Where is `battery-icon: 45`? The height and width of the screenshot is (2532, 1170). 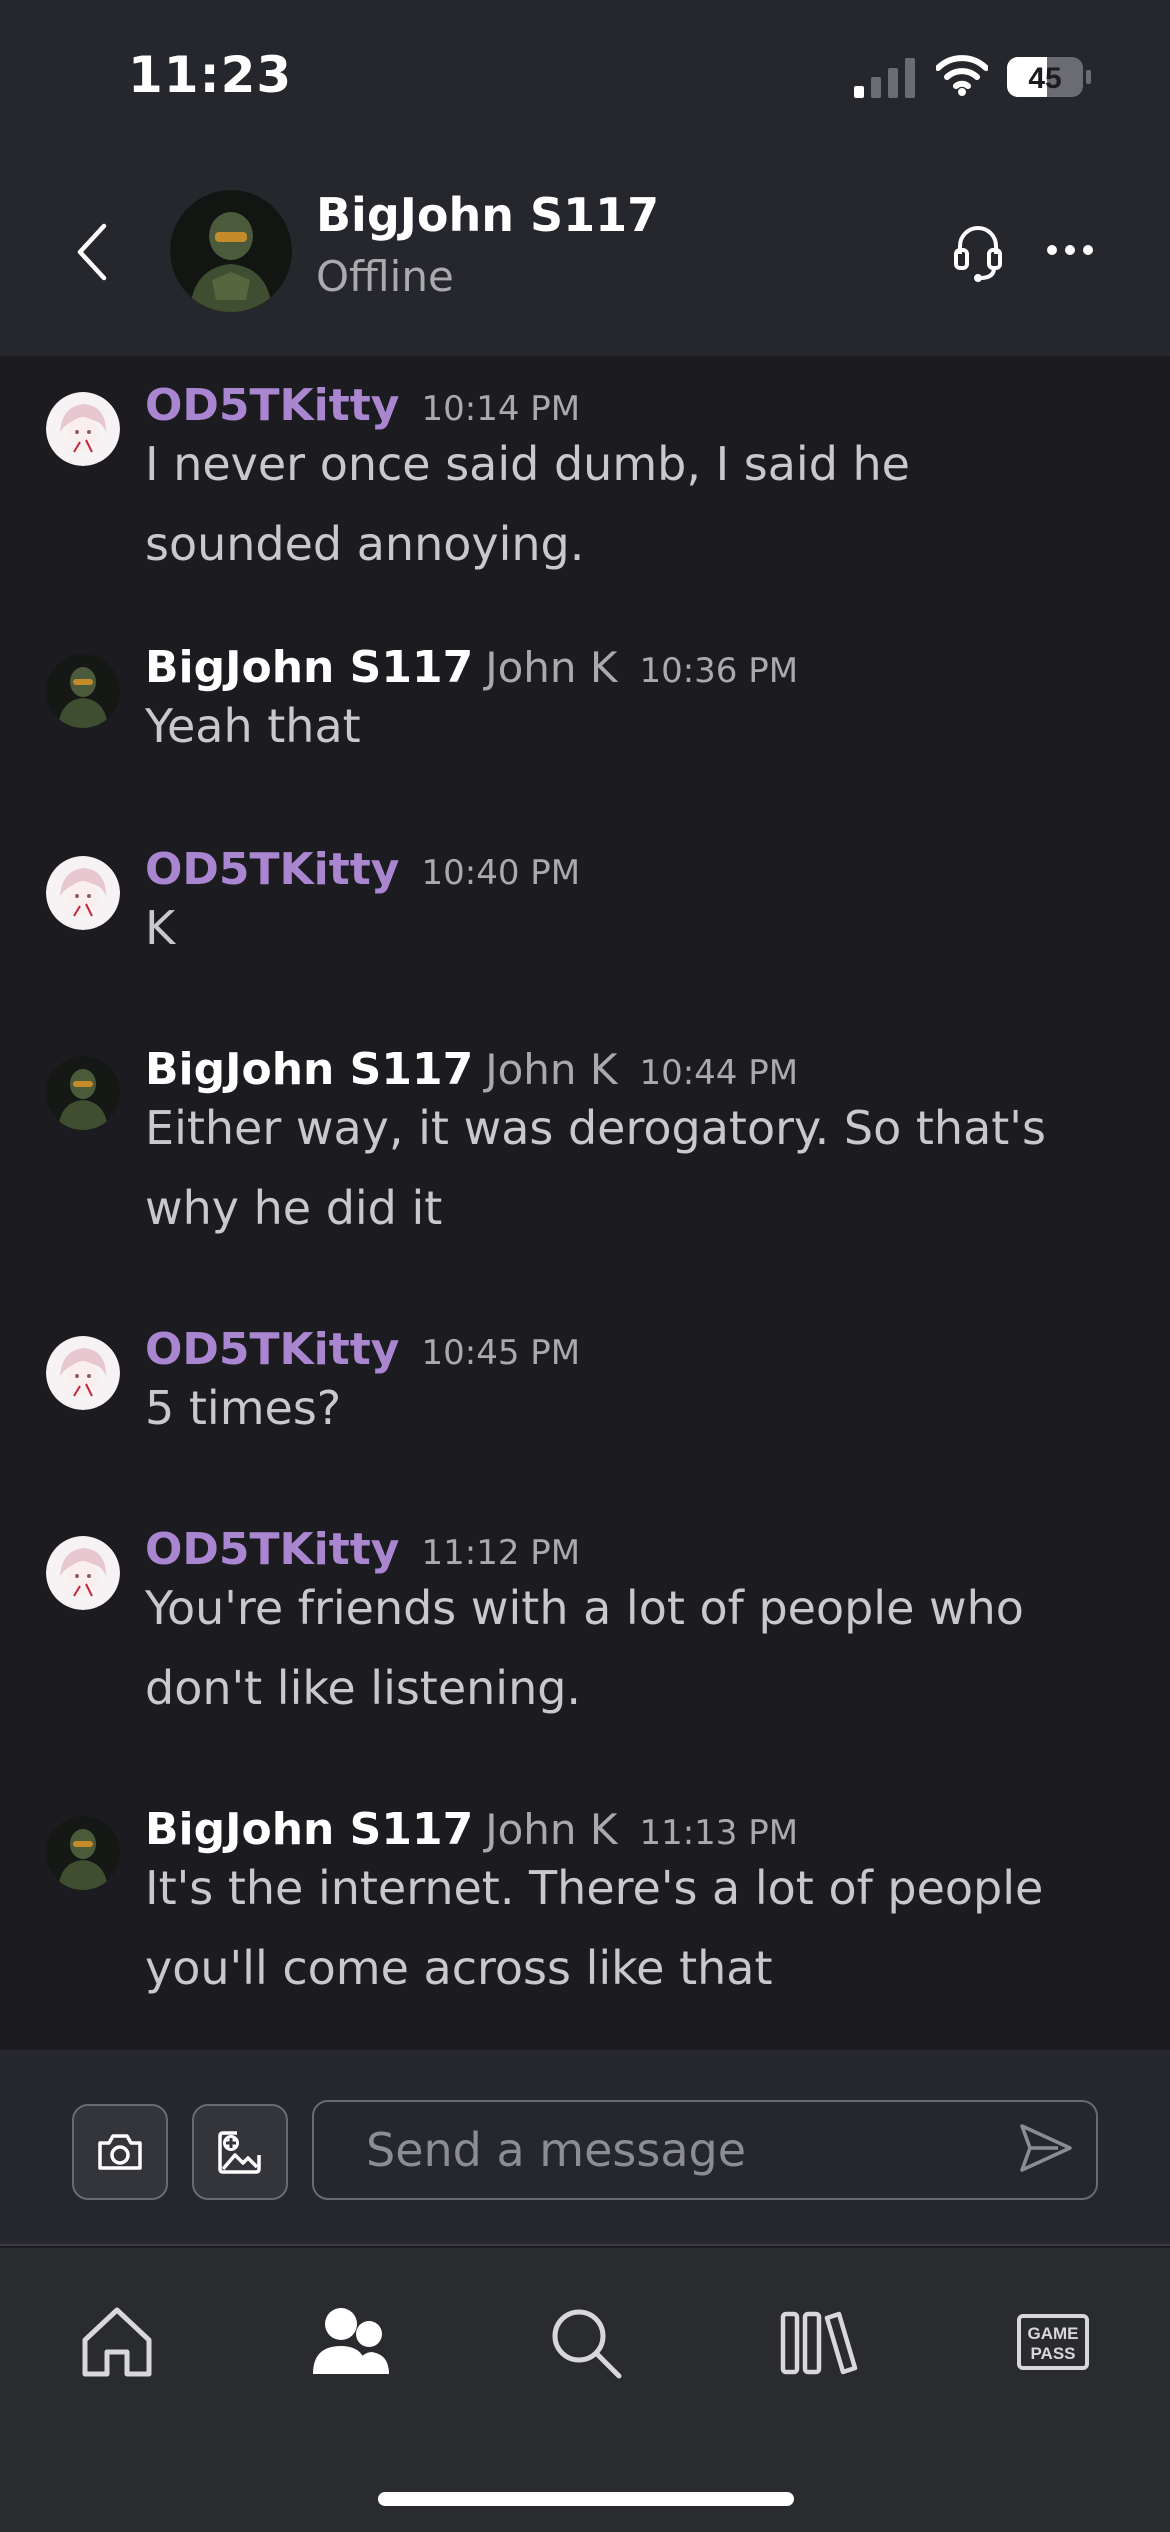 battery-icon: 45 is located at coordinates (1049, 77).